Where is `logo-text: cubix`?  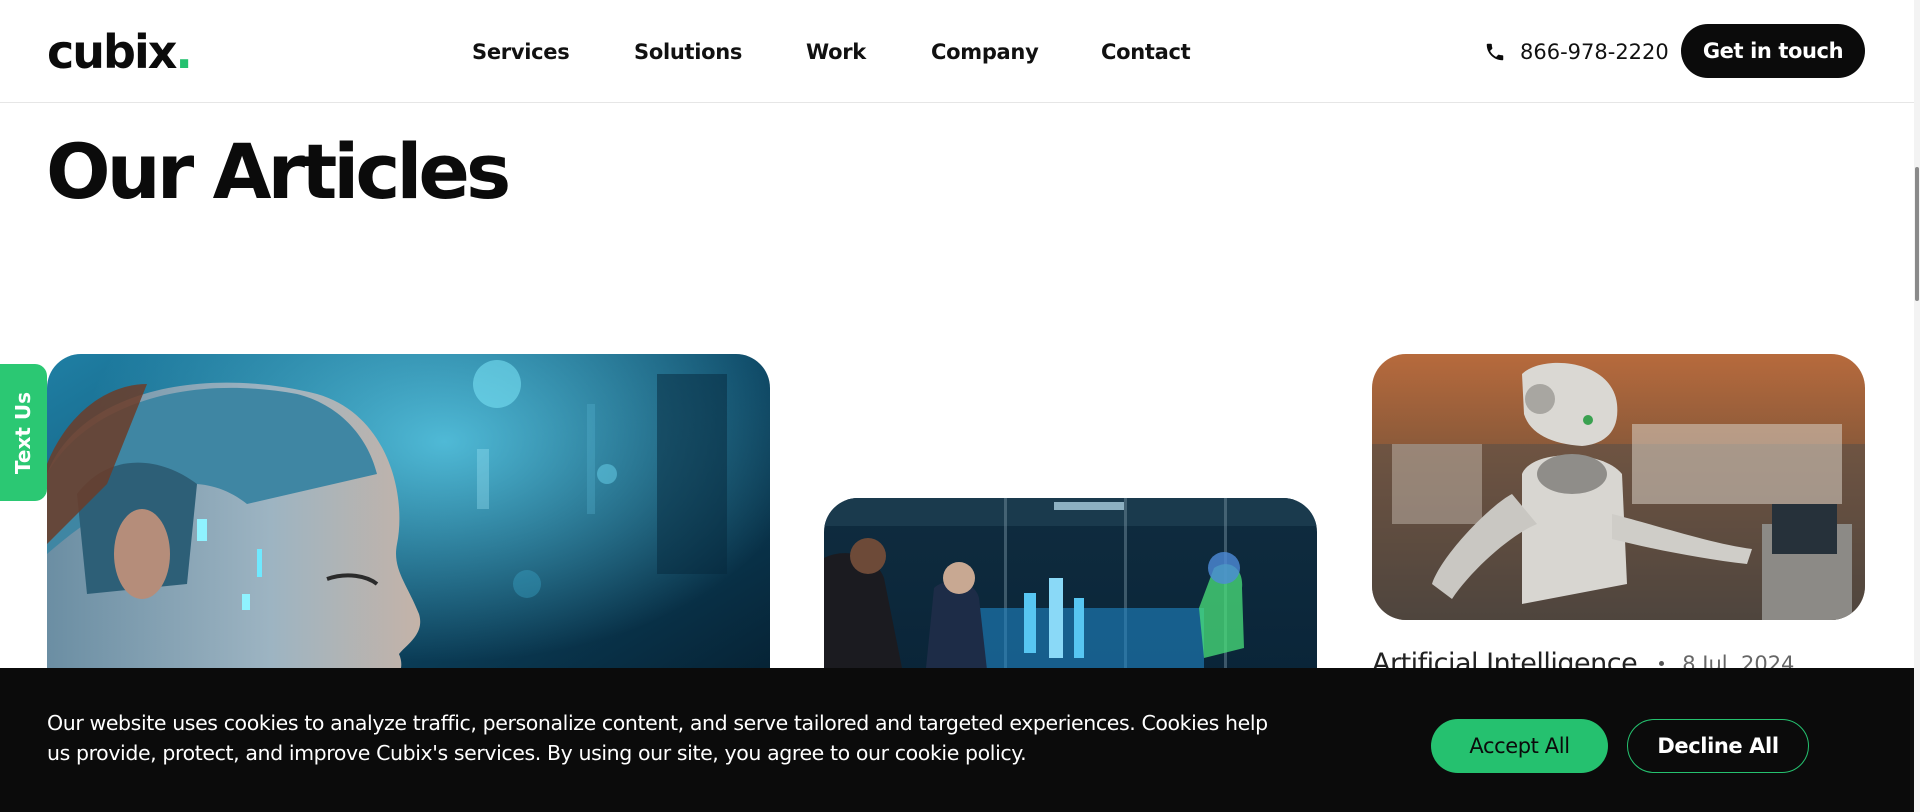
logo-text: cubix is located at coordinates (112, 52).